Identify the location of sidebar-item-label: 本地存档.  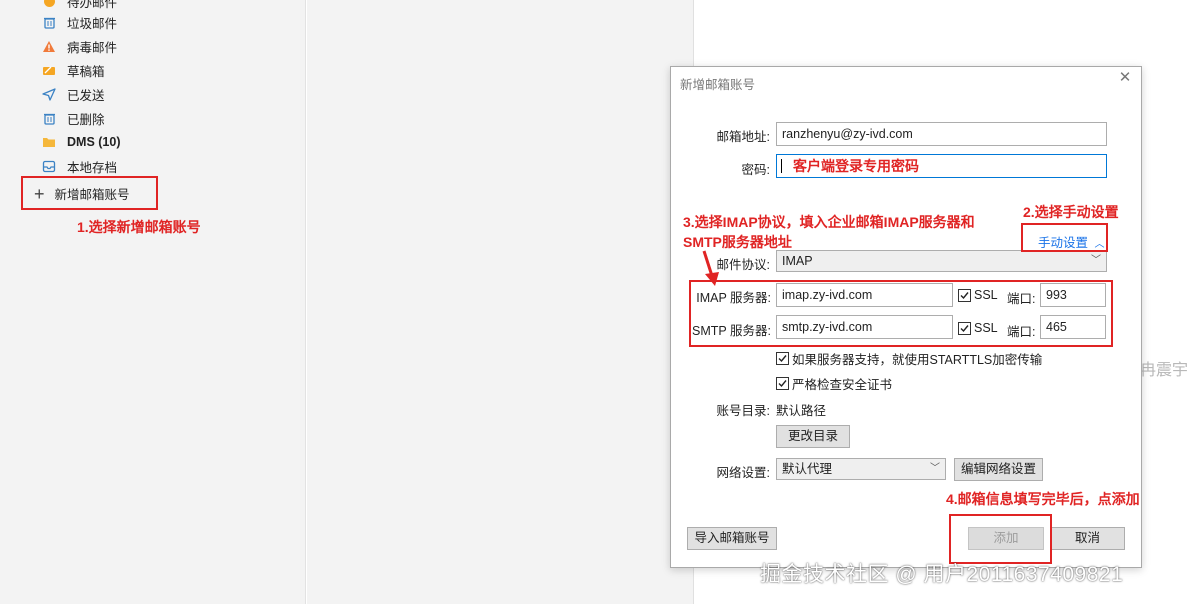
(92, 167).